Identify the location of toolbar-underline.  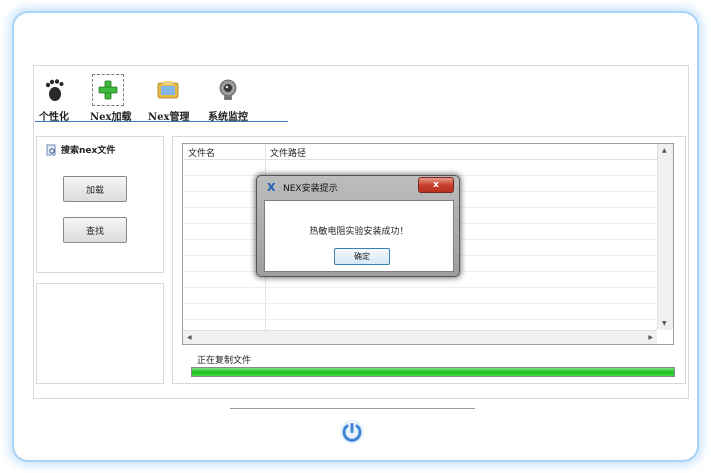
(161, 121).